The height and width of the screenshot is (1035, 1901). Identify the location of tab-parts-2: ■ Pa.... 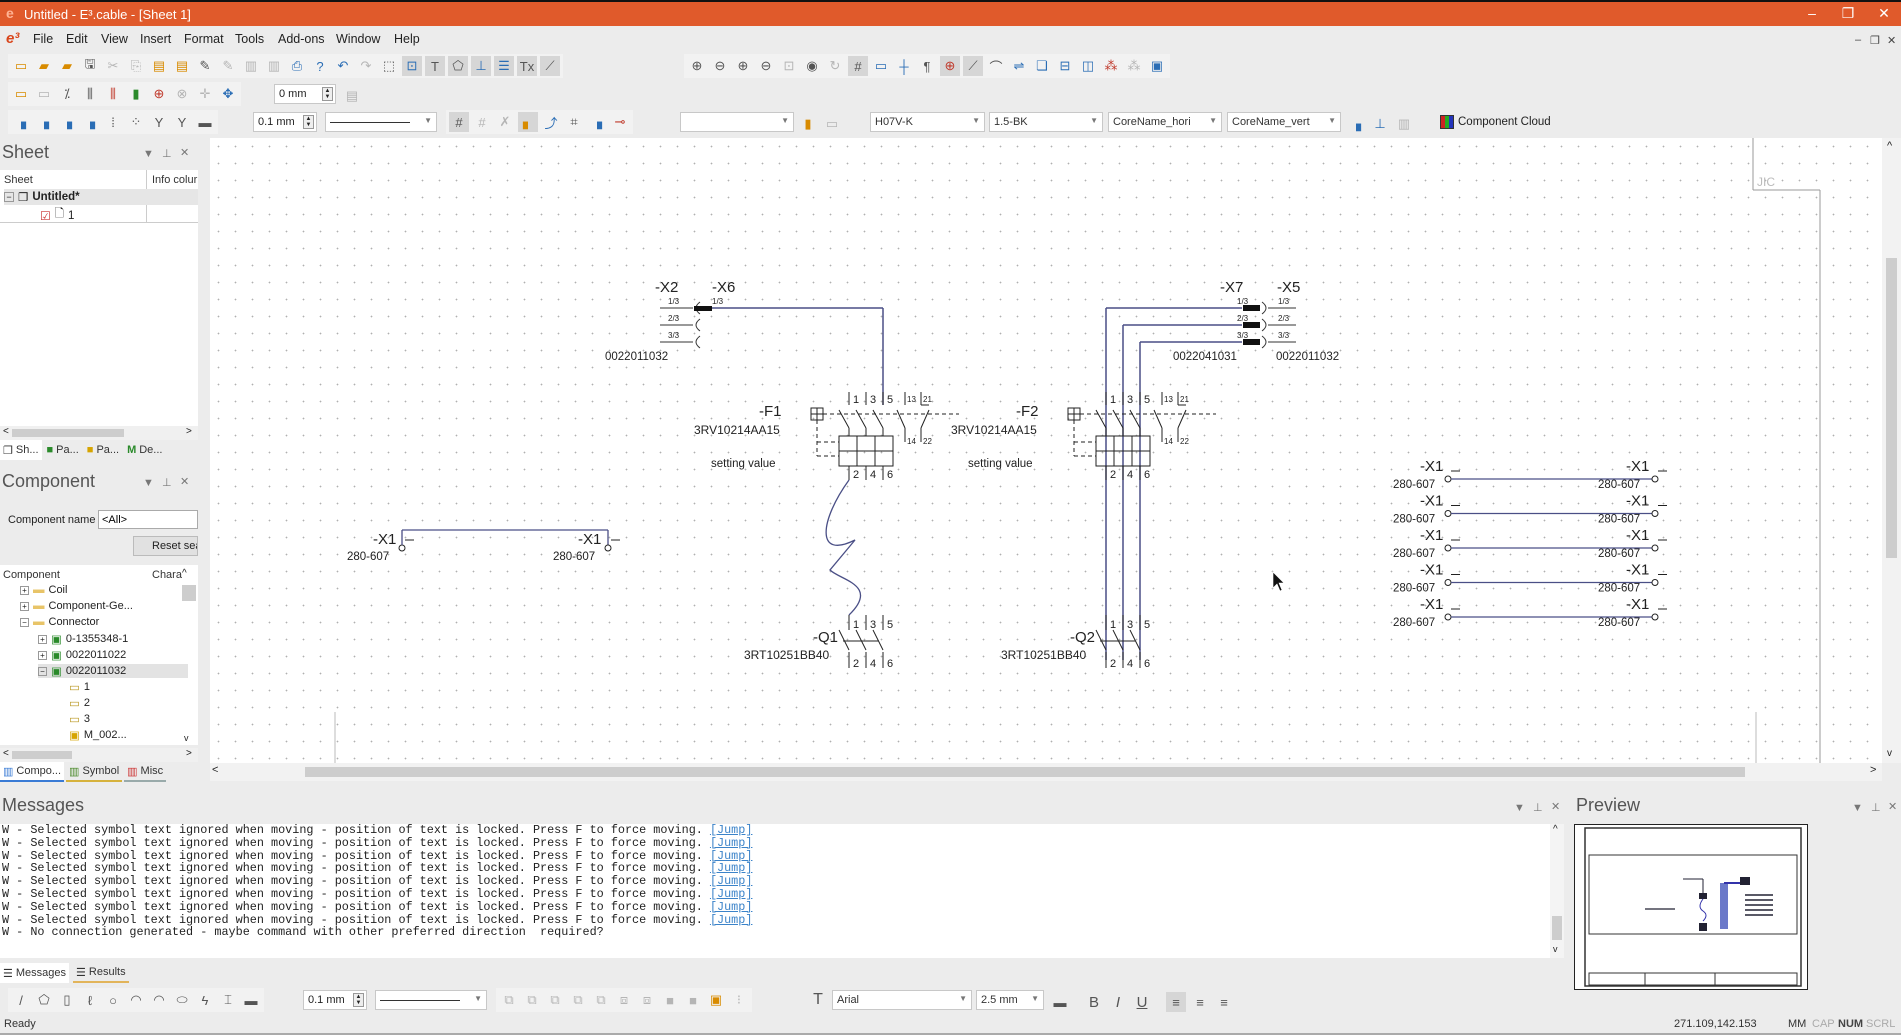
(103, 450).